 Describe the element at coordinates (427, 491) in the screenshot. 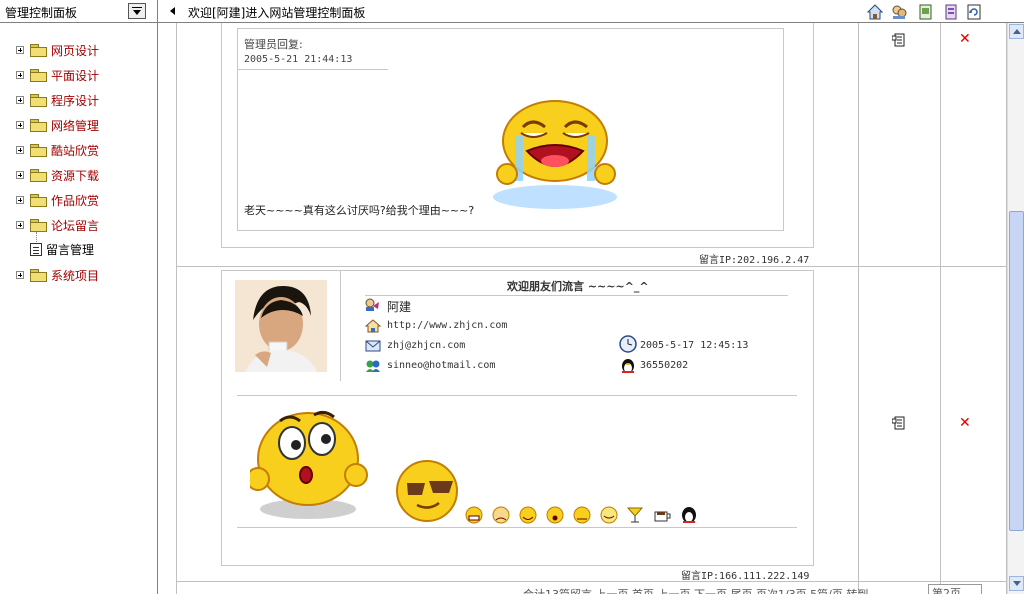

I see `cool-sunglasses-emoticon-icon` at that location.